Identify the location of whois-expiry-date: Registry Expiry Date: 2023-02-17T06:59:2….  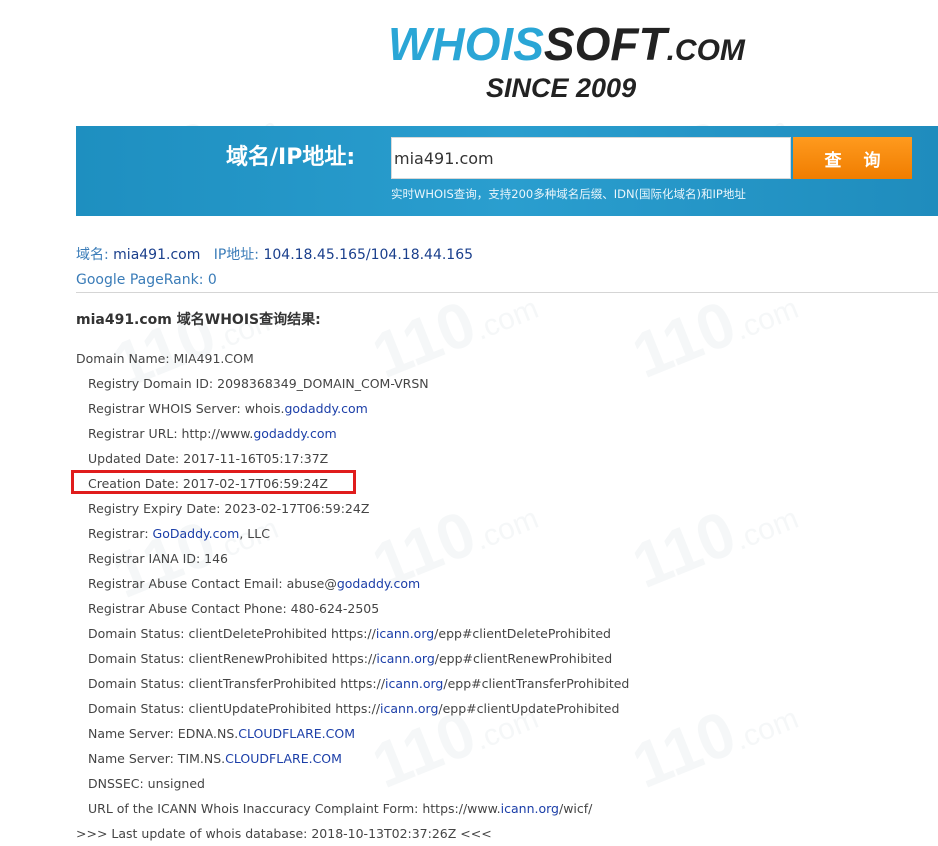
(229, 508).